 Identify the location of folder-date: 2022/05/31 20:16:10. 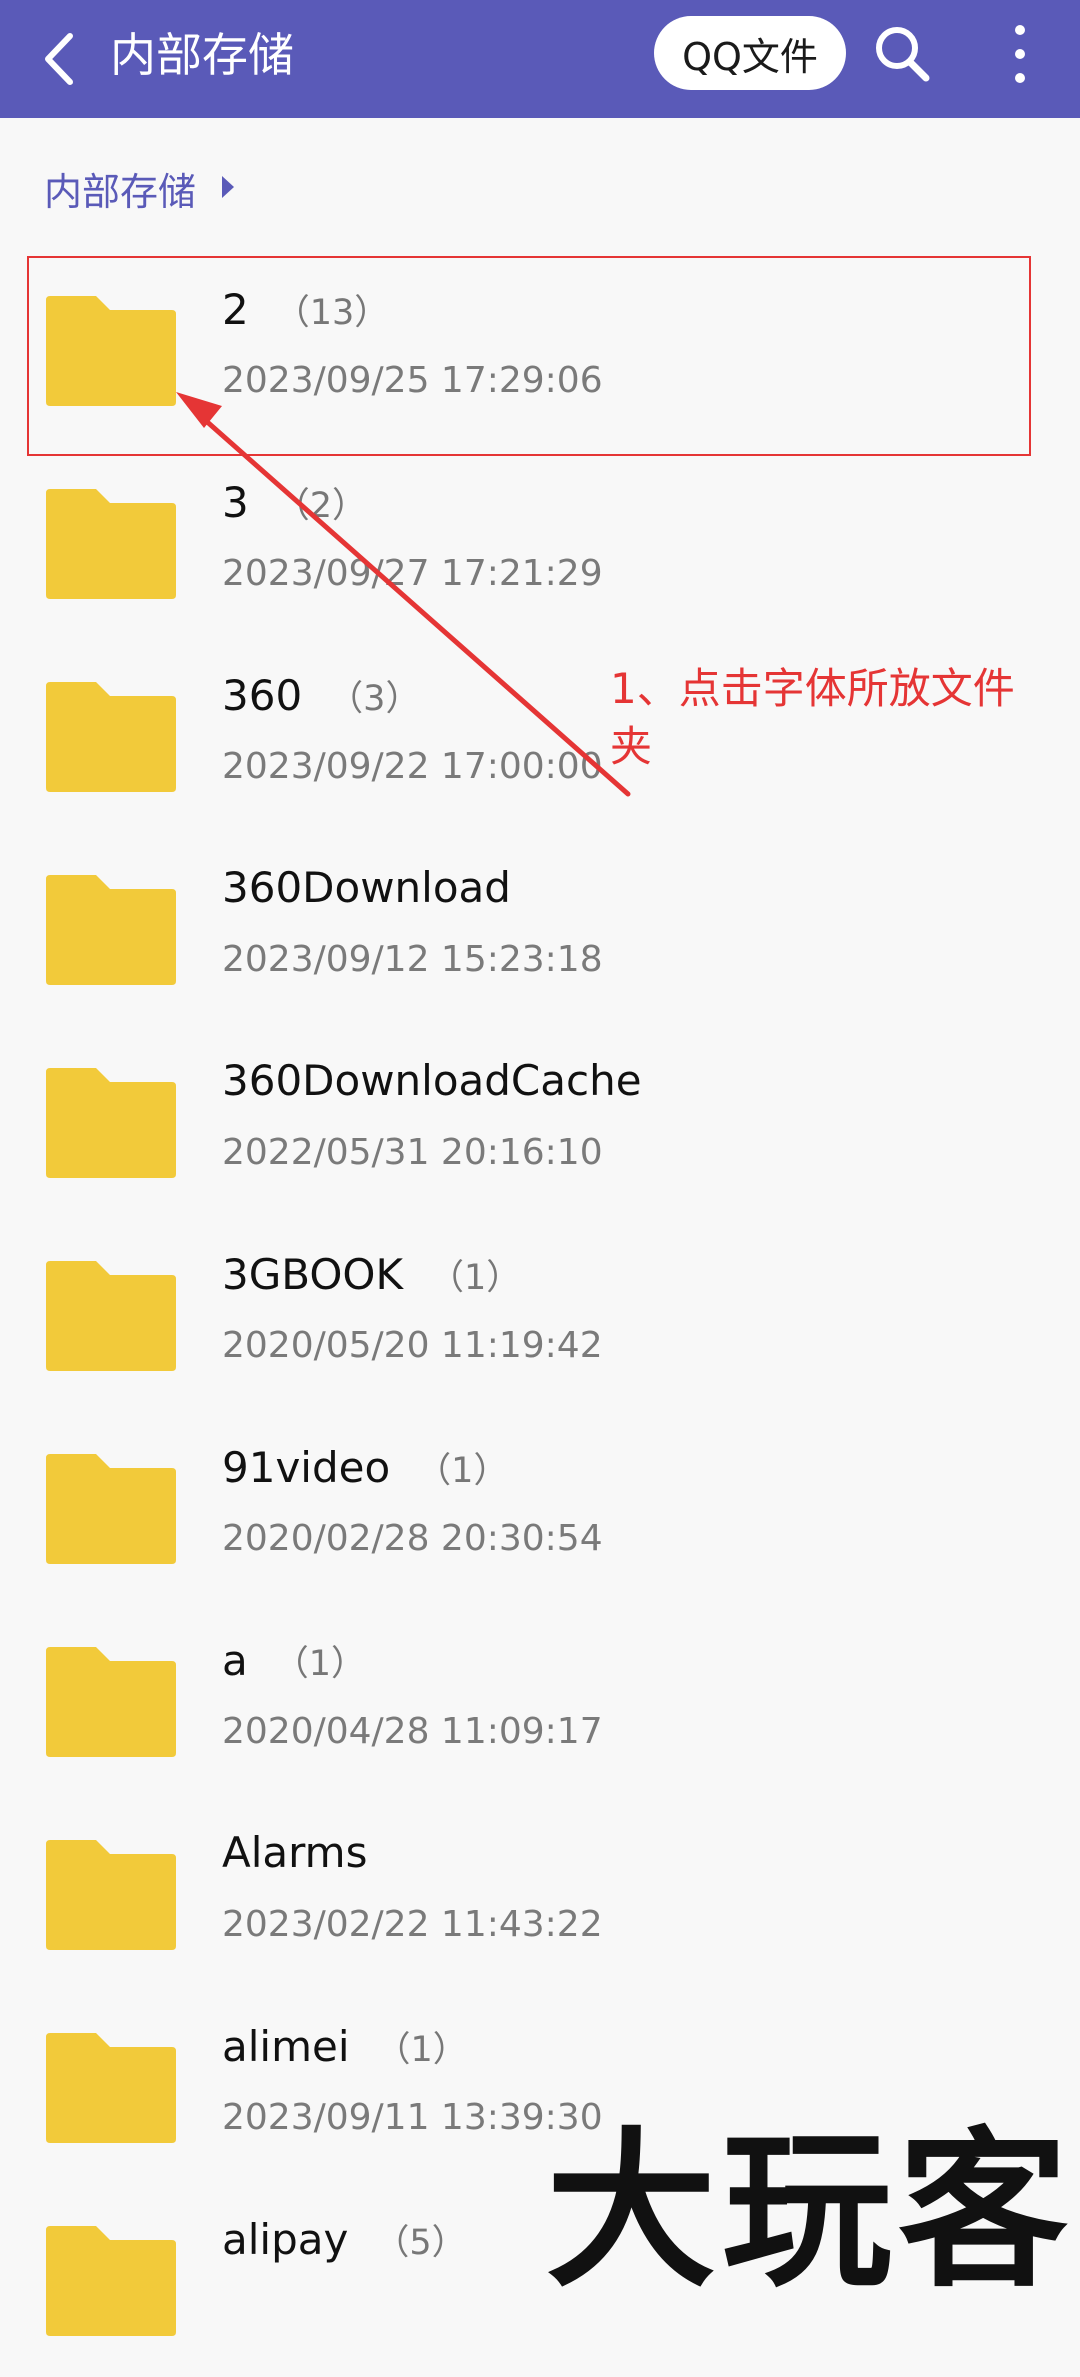
(412, 1152).